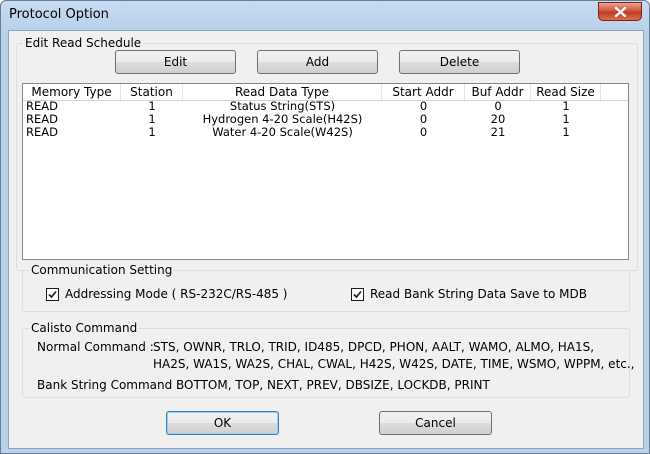 The width and height of the screenshot is (650, 454). Describe the element at coordinates (176, 294) in the screenshot. I see `addressing-mode-label: Addressing Mode ( RS-232C/RS-485 )` at that location.